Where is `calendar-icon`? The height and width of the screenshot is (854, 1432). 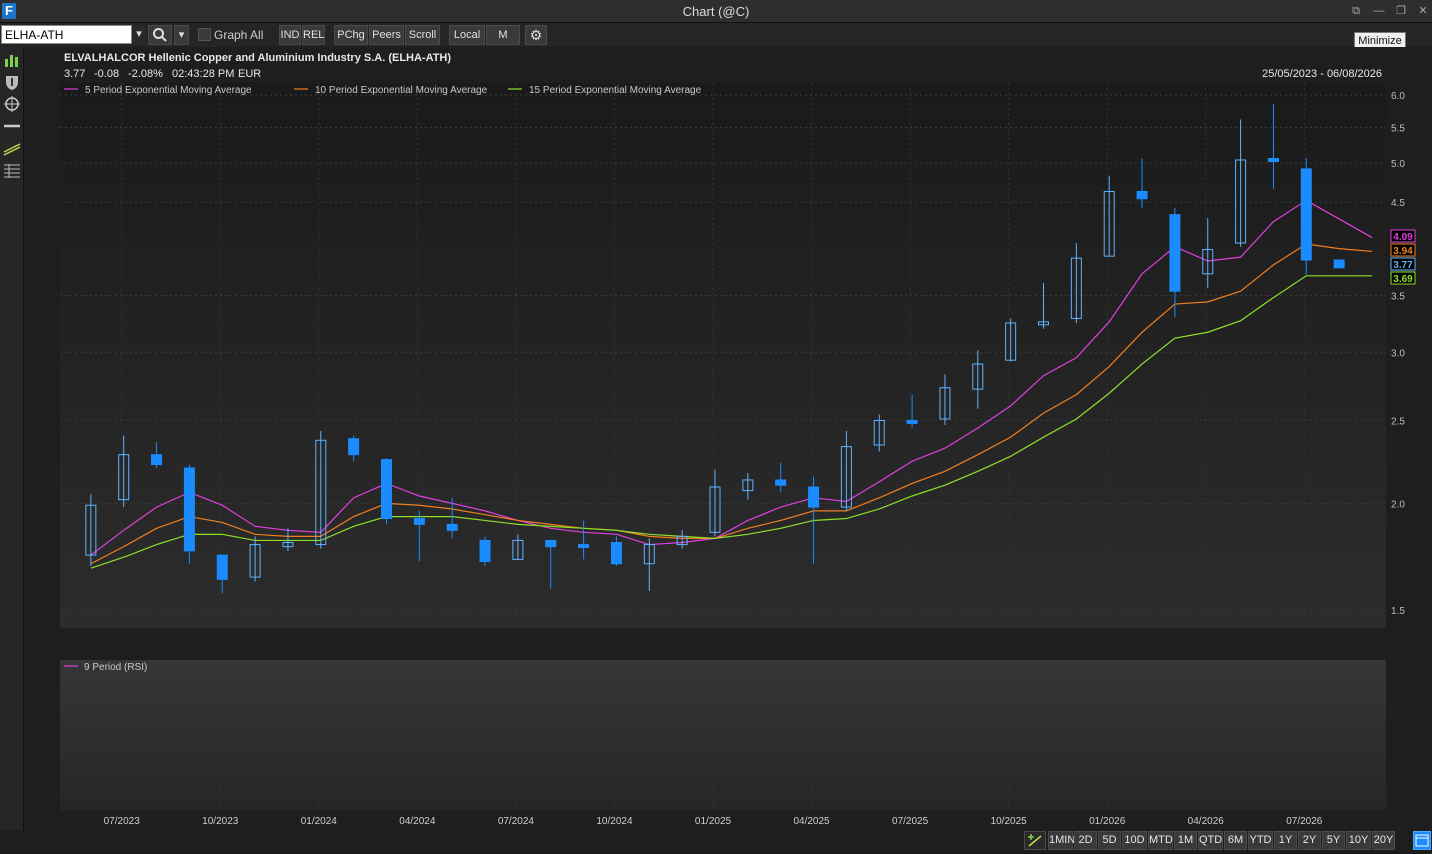
calendar-icon is located at coordinates (1422, 840).